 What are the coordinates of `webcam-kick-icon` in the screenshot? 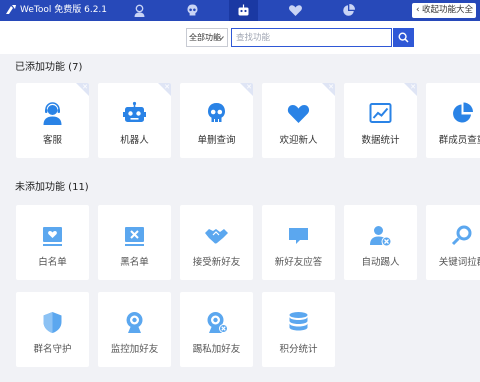 It's located at (217, 322).